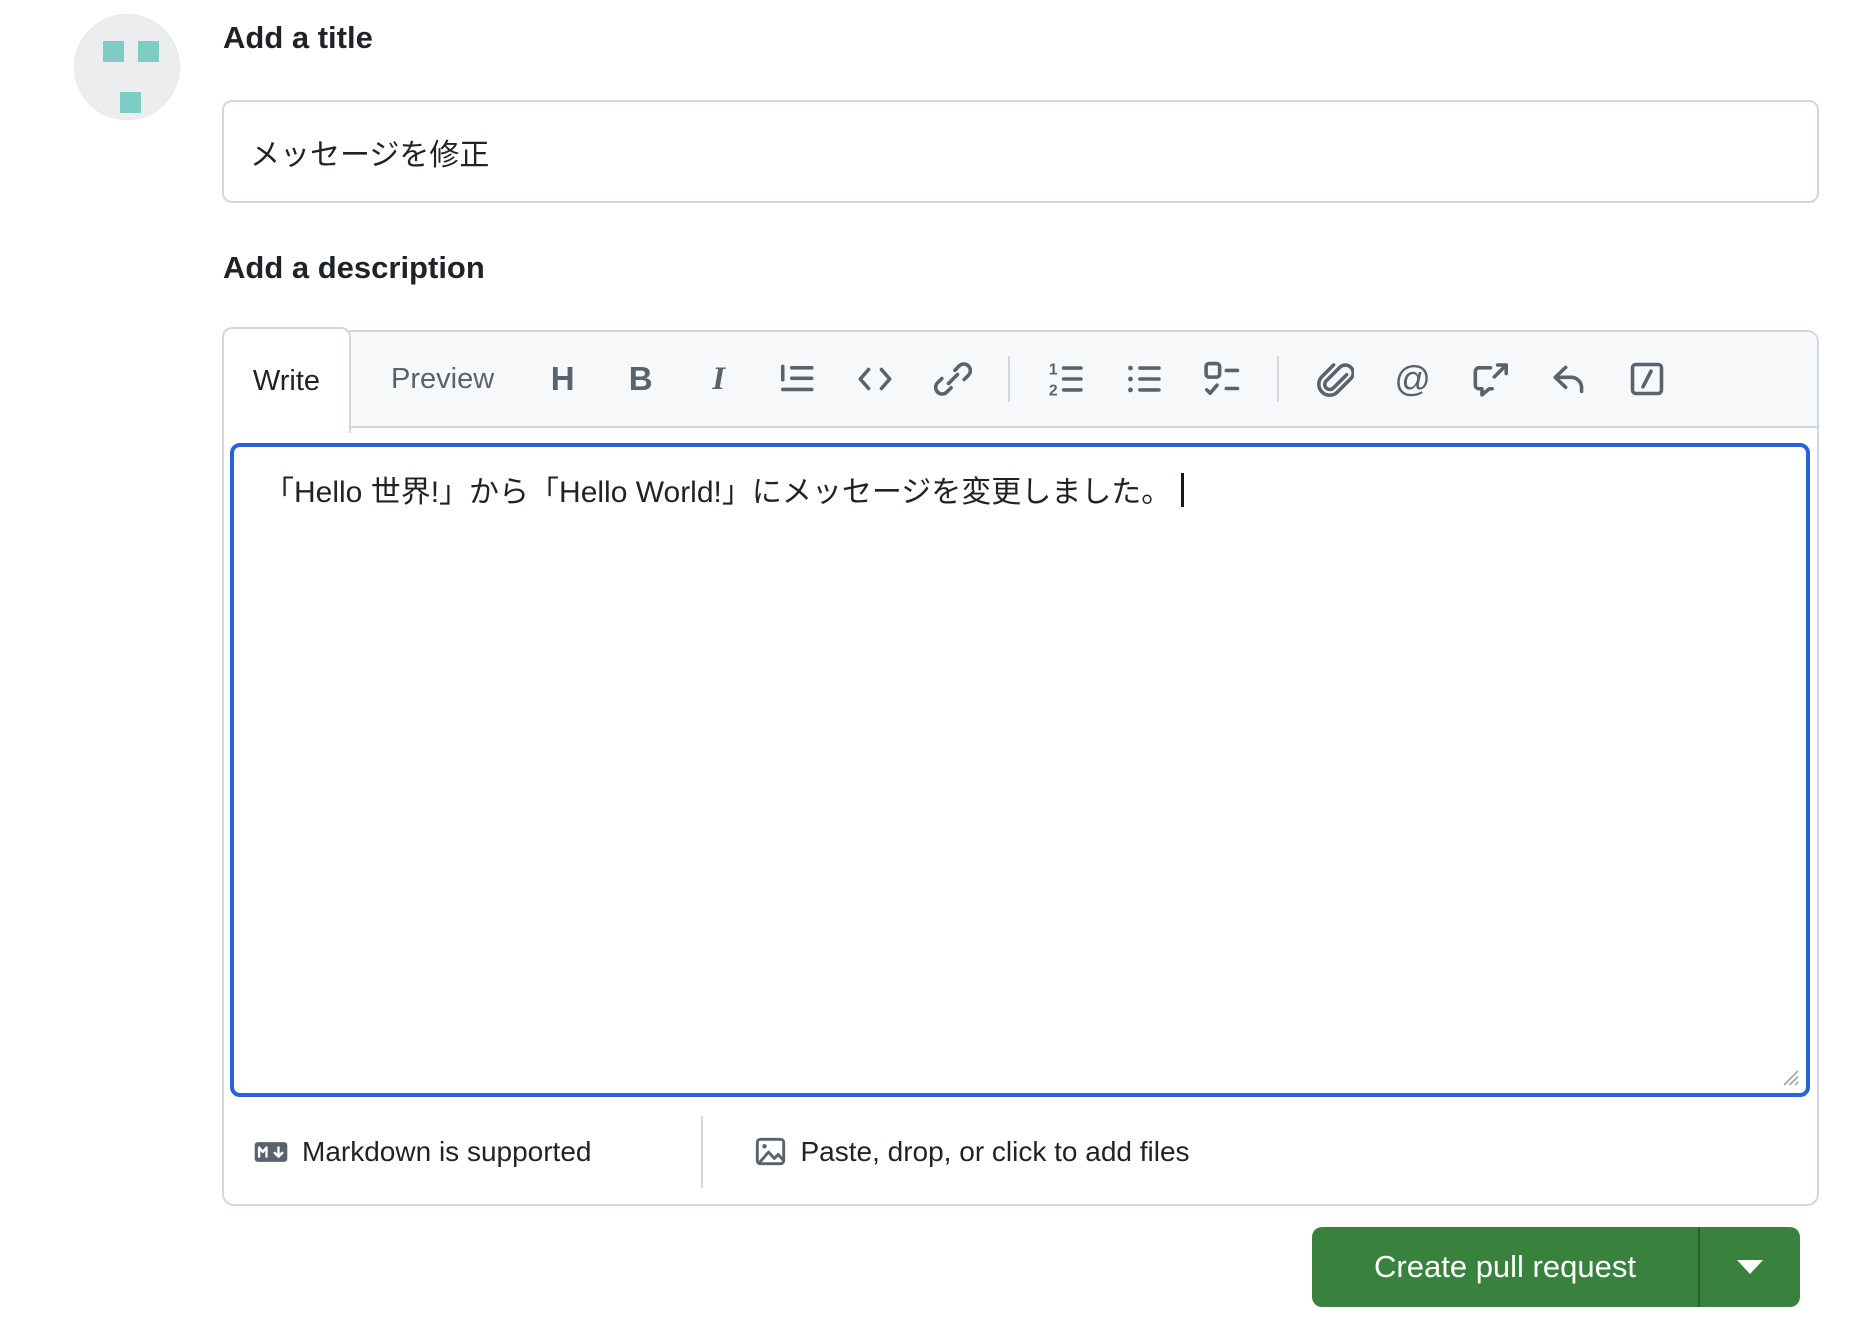 This screenshot has height=1330, width=1862. I want to click on attach-file-button, so click(1334, 379).